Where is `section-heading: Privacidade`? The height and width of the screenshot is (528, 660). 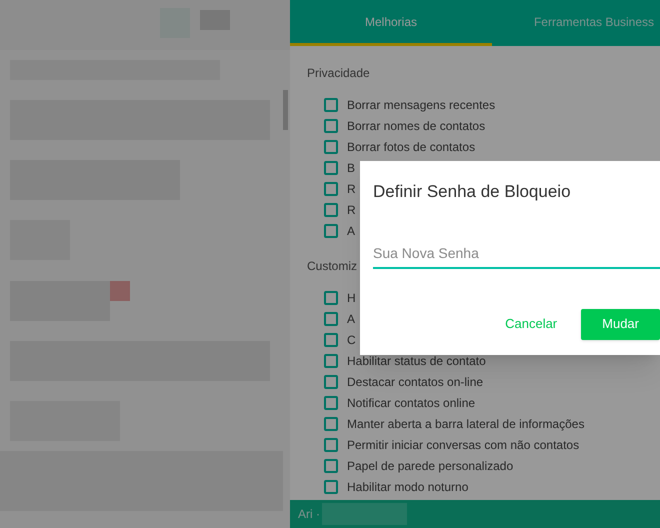
section-heading: Privacidade is located at coordinates (338, 73).